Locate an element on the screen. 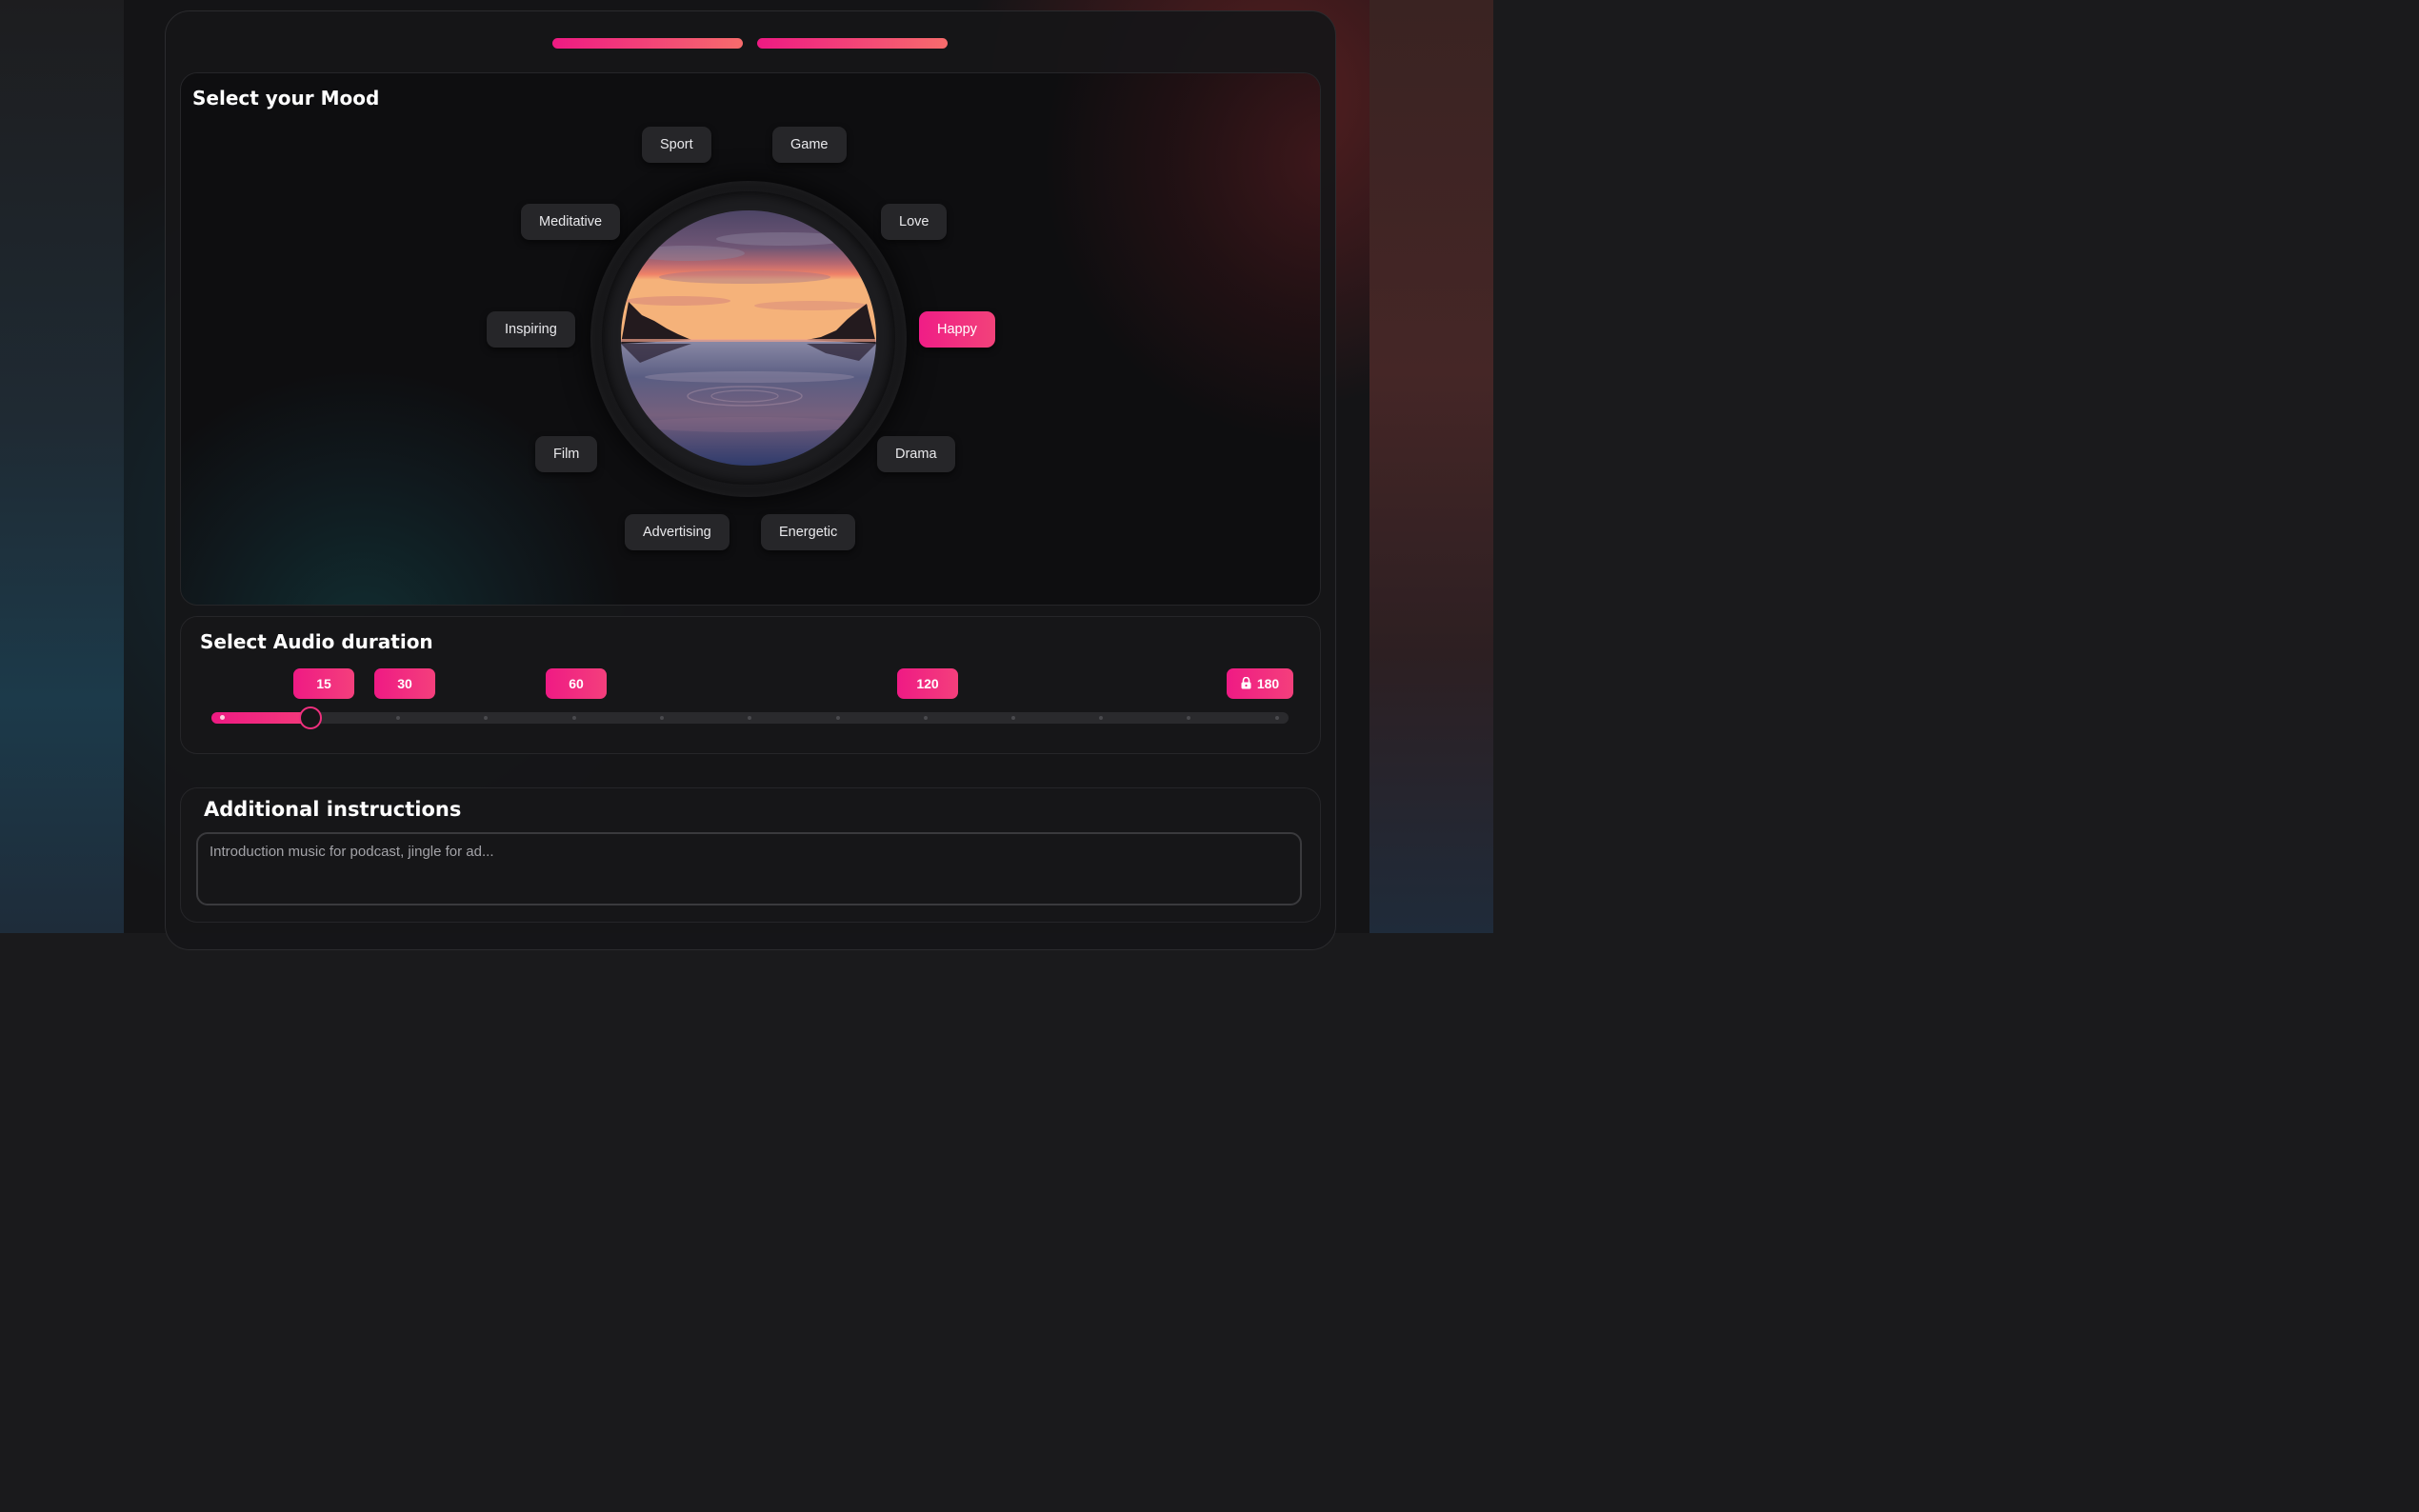  duration-title: Select Audio duration is located at coordinates (316, 641).